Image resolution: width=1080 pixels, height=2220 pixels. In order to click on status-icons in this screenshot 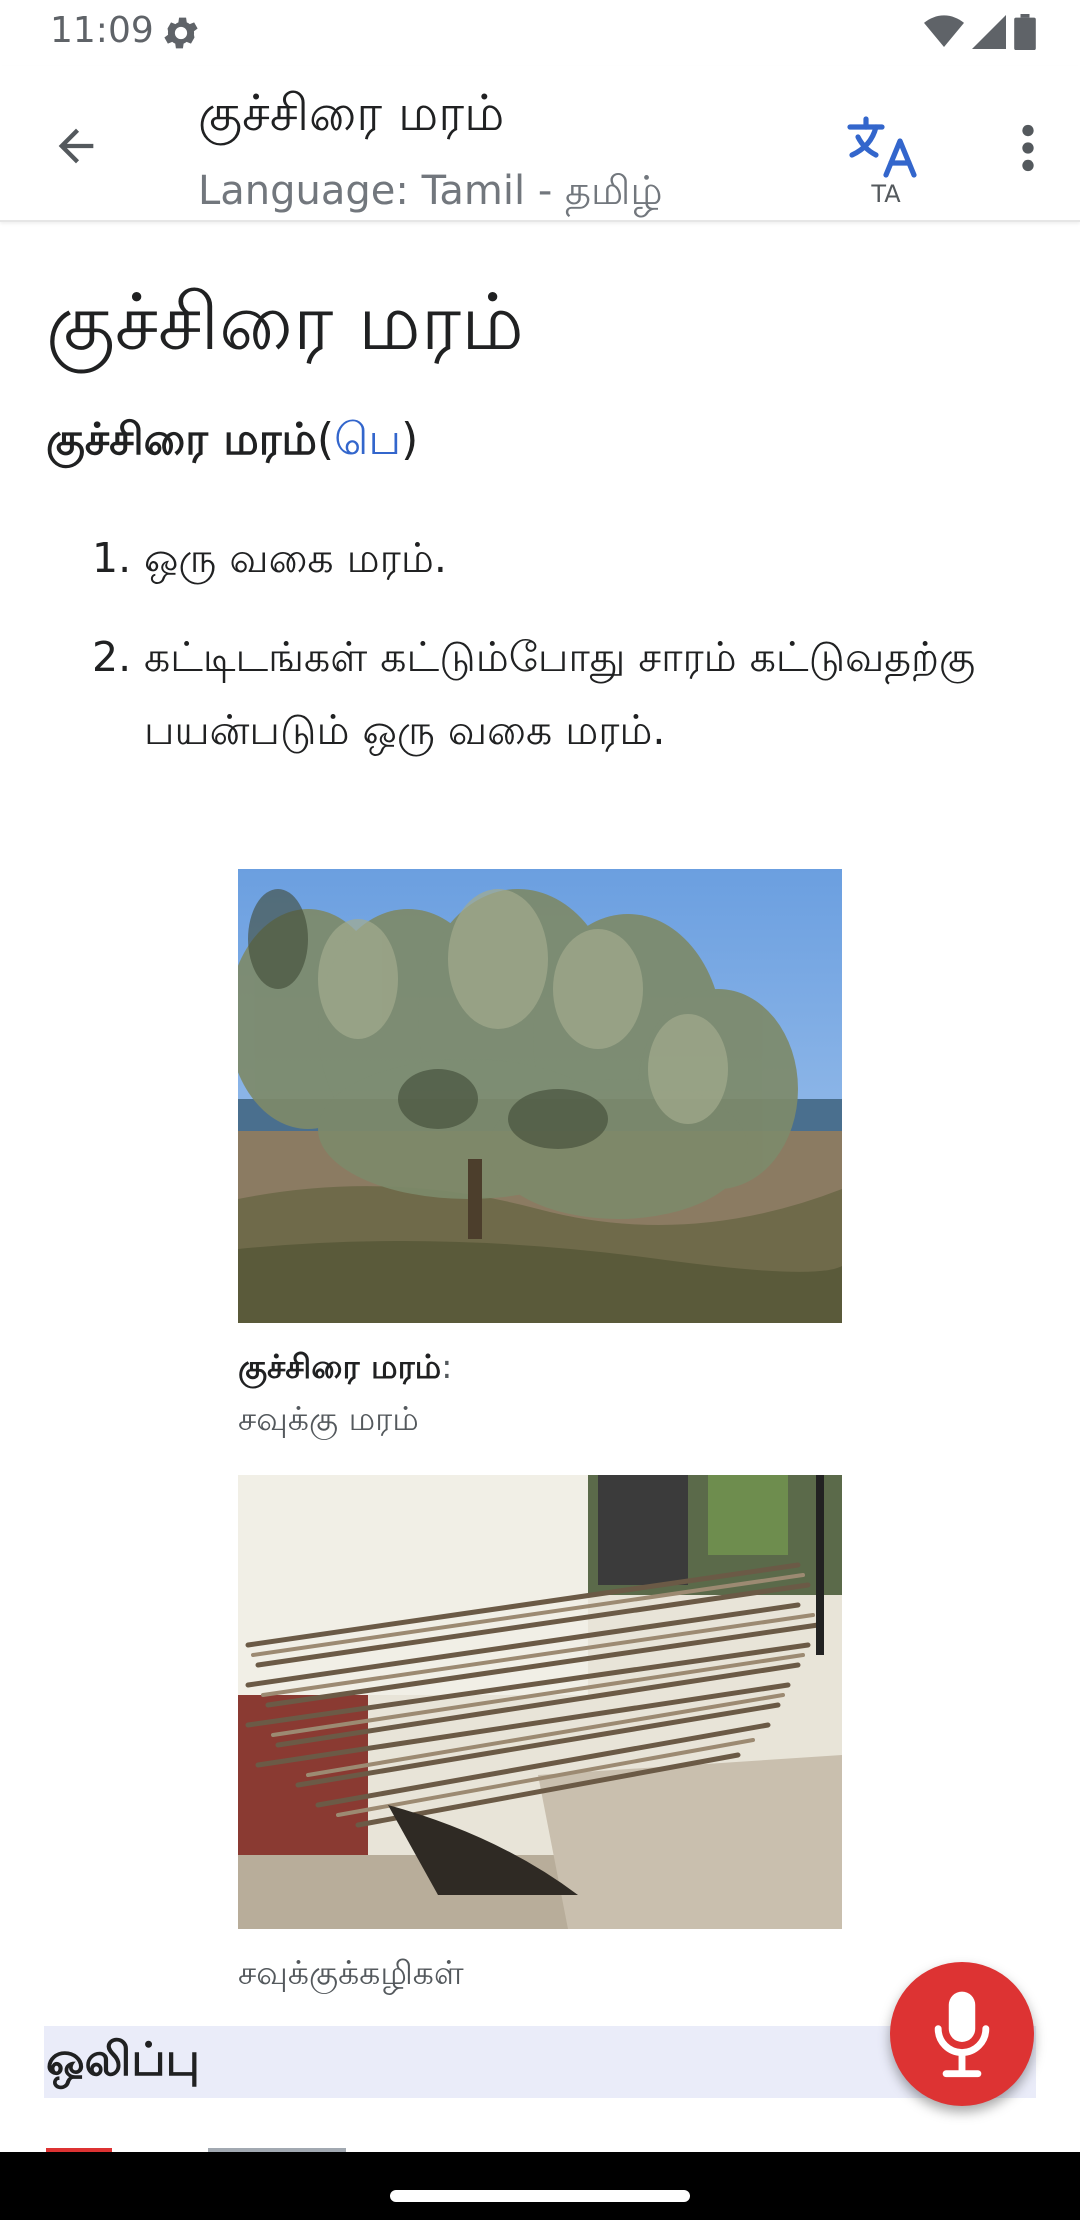, I will do `click(980, 34)`.